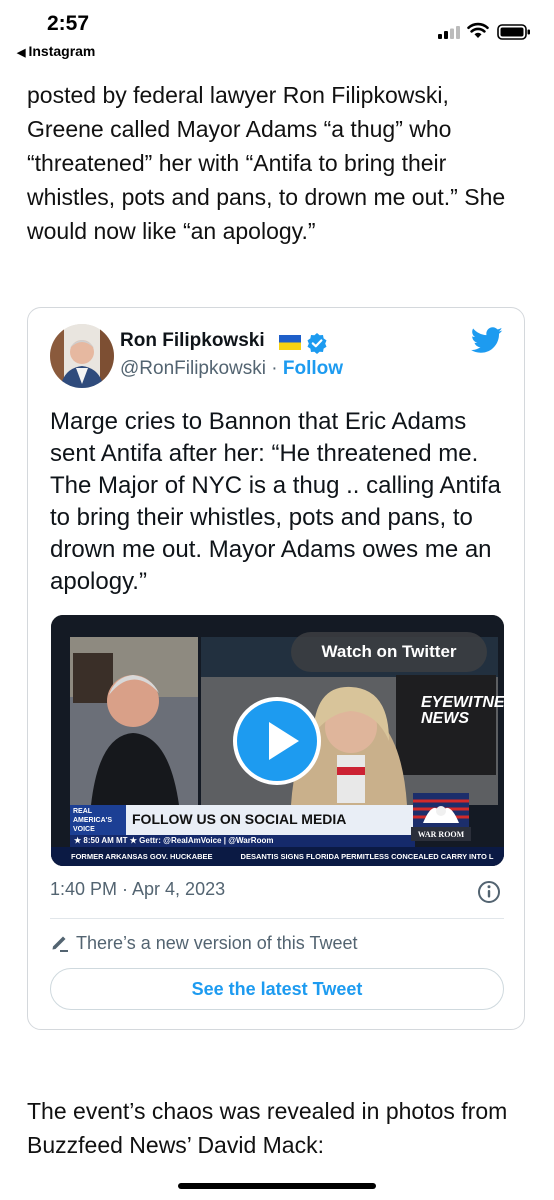 This screenshot has height=1200, width=554. Describe the element at coordinates (277, 989) in the screenshot. I see `see-latest-tweet-button: See the latest Tweet` at that location.